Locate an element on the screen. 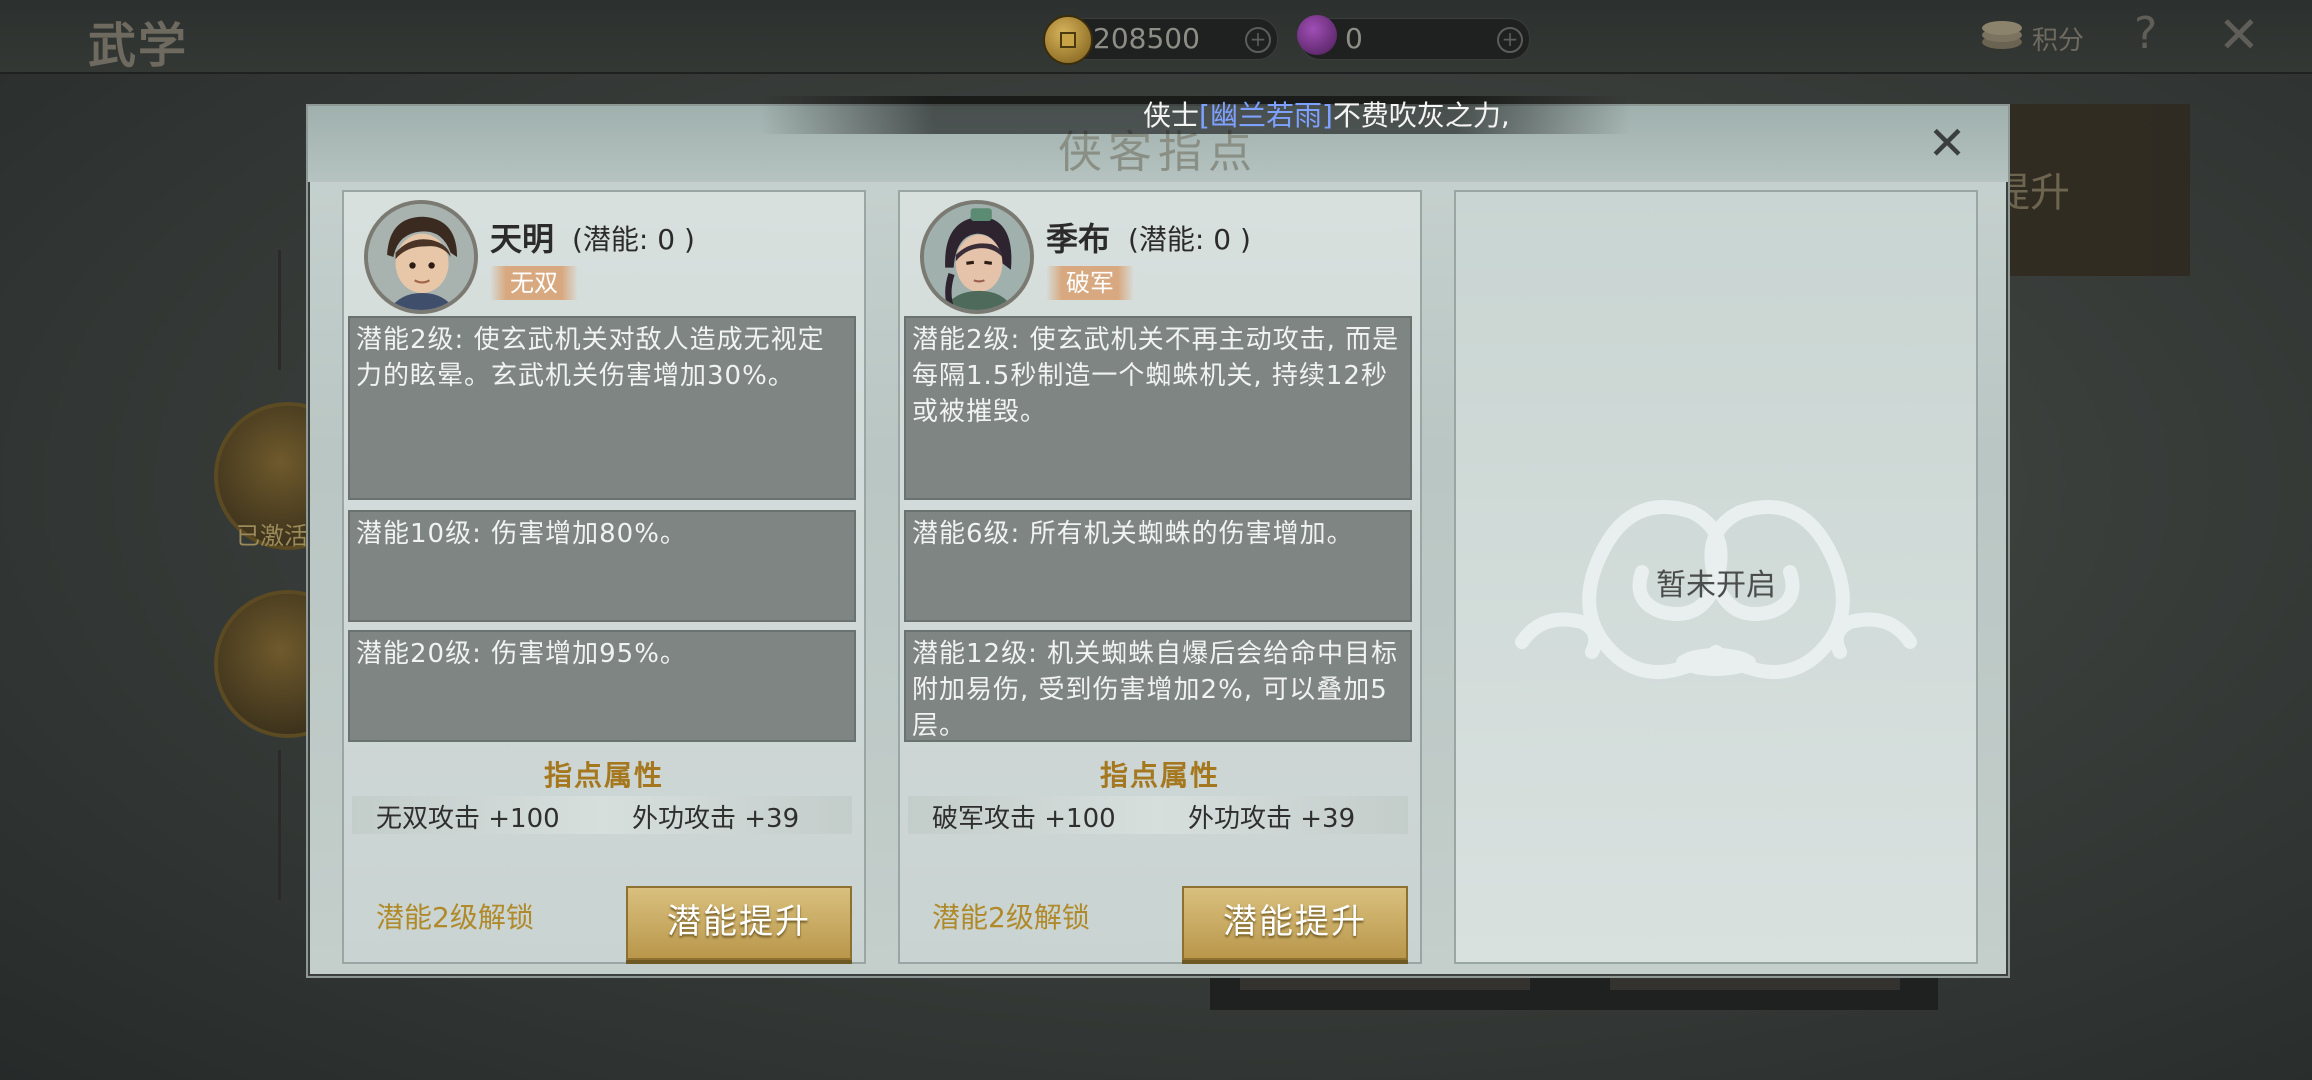 The width and height of the screenshot is (2312, 1080). attribute-value: 破军攻击 +100 is located at coordinates (1024, 819).